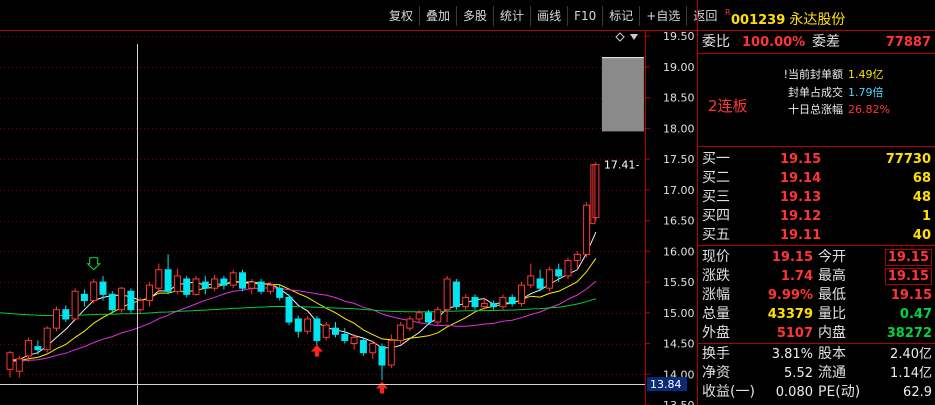 The width and height of the screenshot is (935, 405). Describe the element at coordinates (839, 392) in the screenshot. I see `fundamental-label: PE(动)` at that location.